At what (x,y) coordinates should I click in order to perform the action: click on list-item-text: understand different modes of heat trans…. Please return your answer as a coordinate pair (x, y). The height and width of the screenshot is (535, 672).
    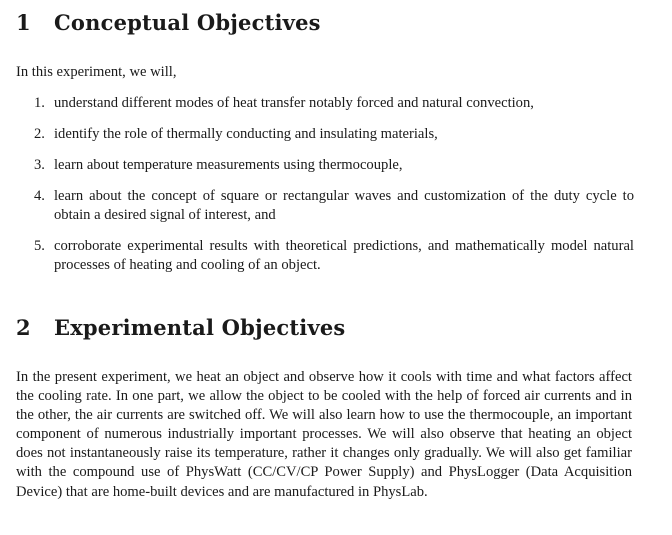
    Looking at the image, I should click on (294, 103).